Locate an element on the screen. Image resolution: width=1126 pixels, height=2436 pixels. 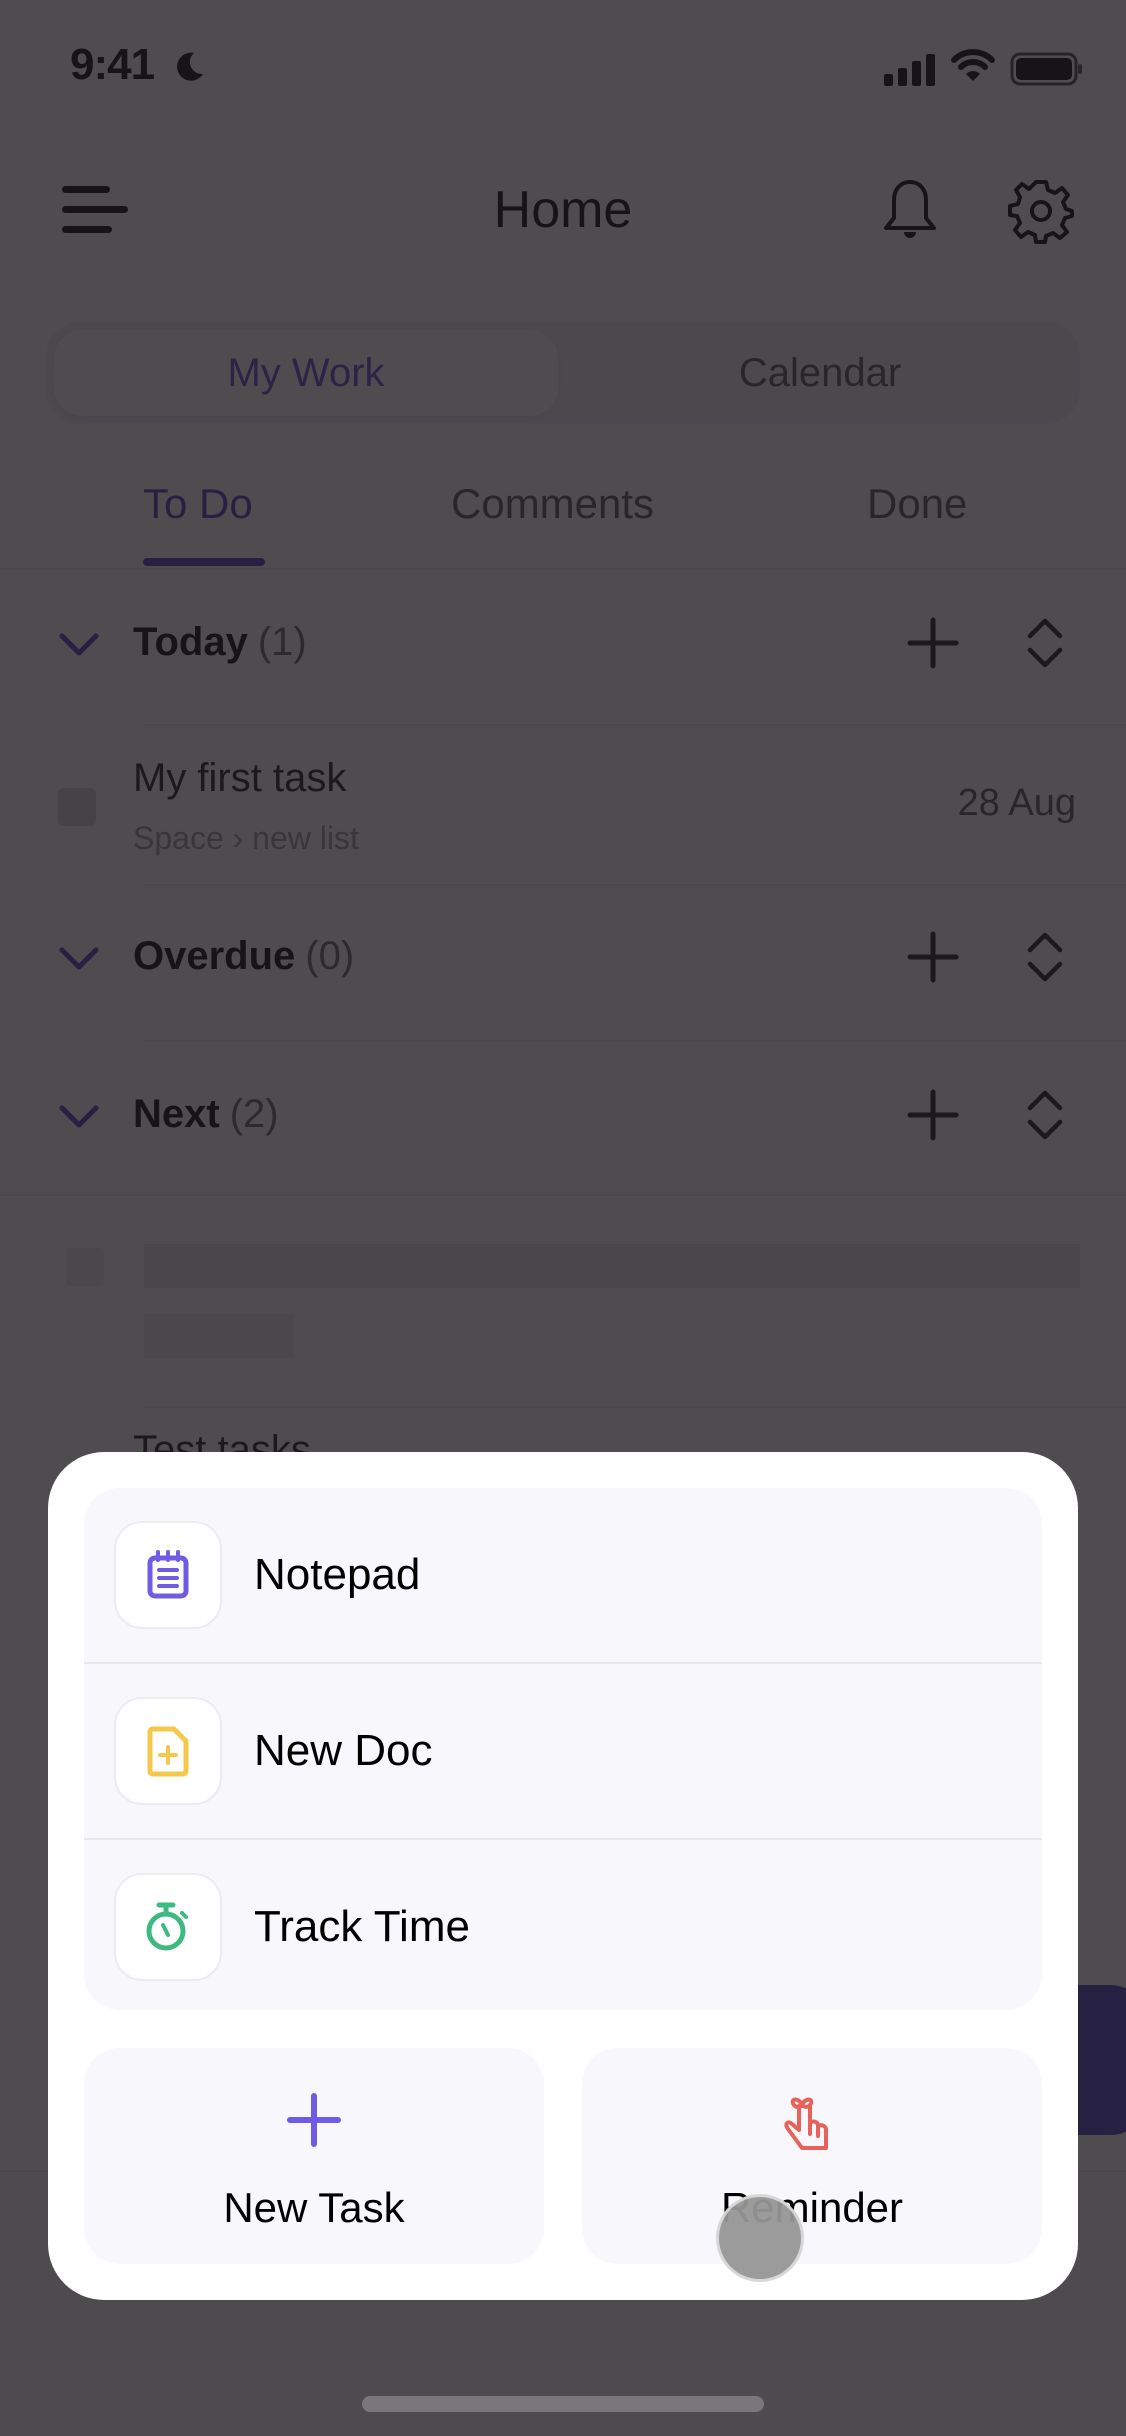
touch-indicator is located at coordinates (760, 2238).